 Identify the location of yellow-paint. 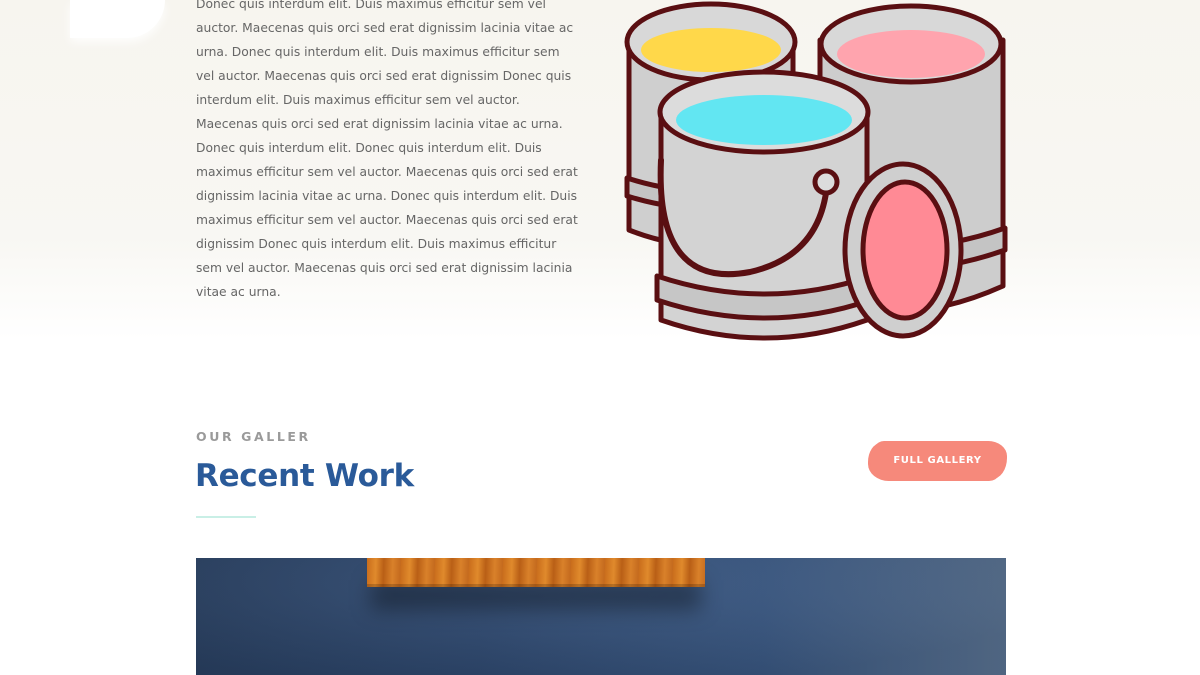
(711, 50).